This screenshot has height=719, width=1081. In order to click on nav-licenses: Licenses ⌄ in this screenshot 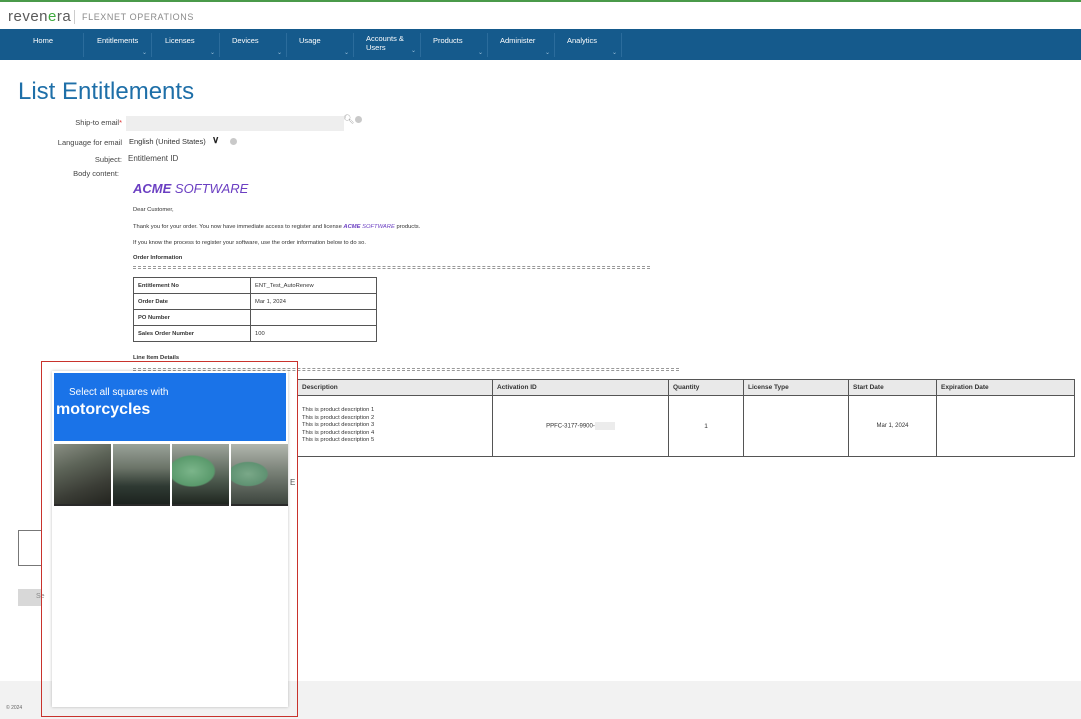, I will do `click(192, 44)`.